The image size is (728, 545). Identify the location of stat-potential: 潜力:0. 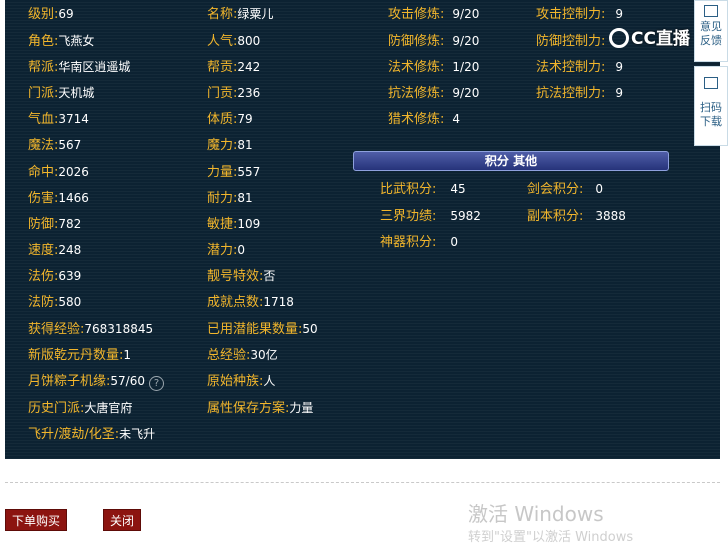
(226, 250).